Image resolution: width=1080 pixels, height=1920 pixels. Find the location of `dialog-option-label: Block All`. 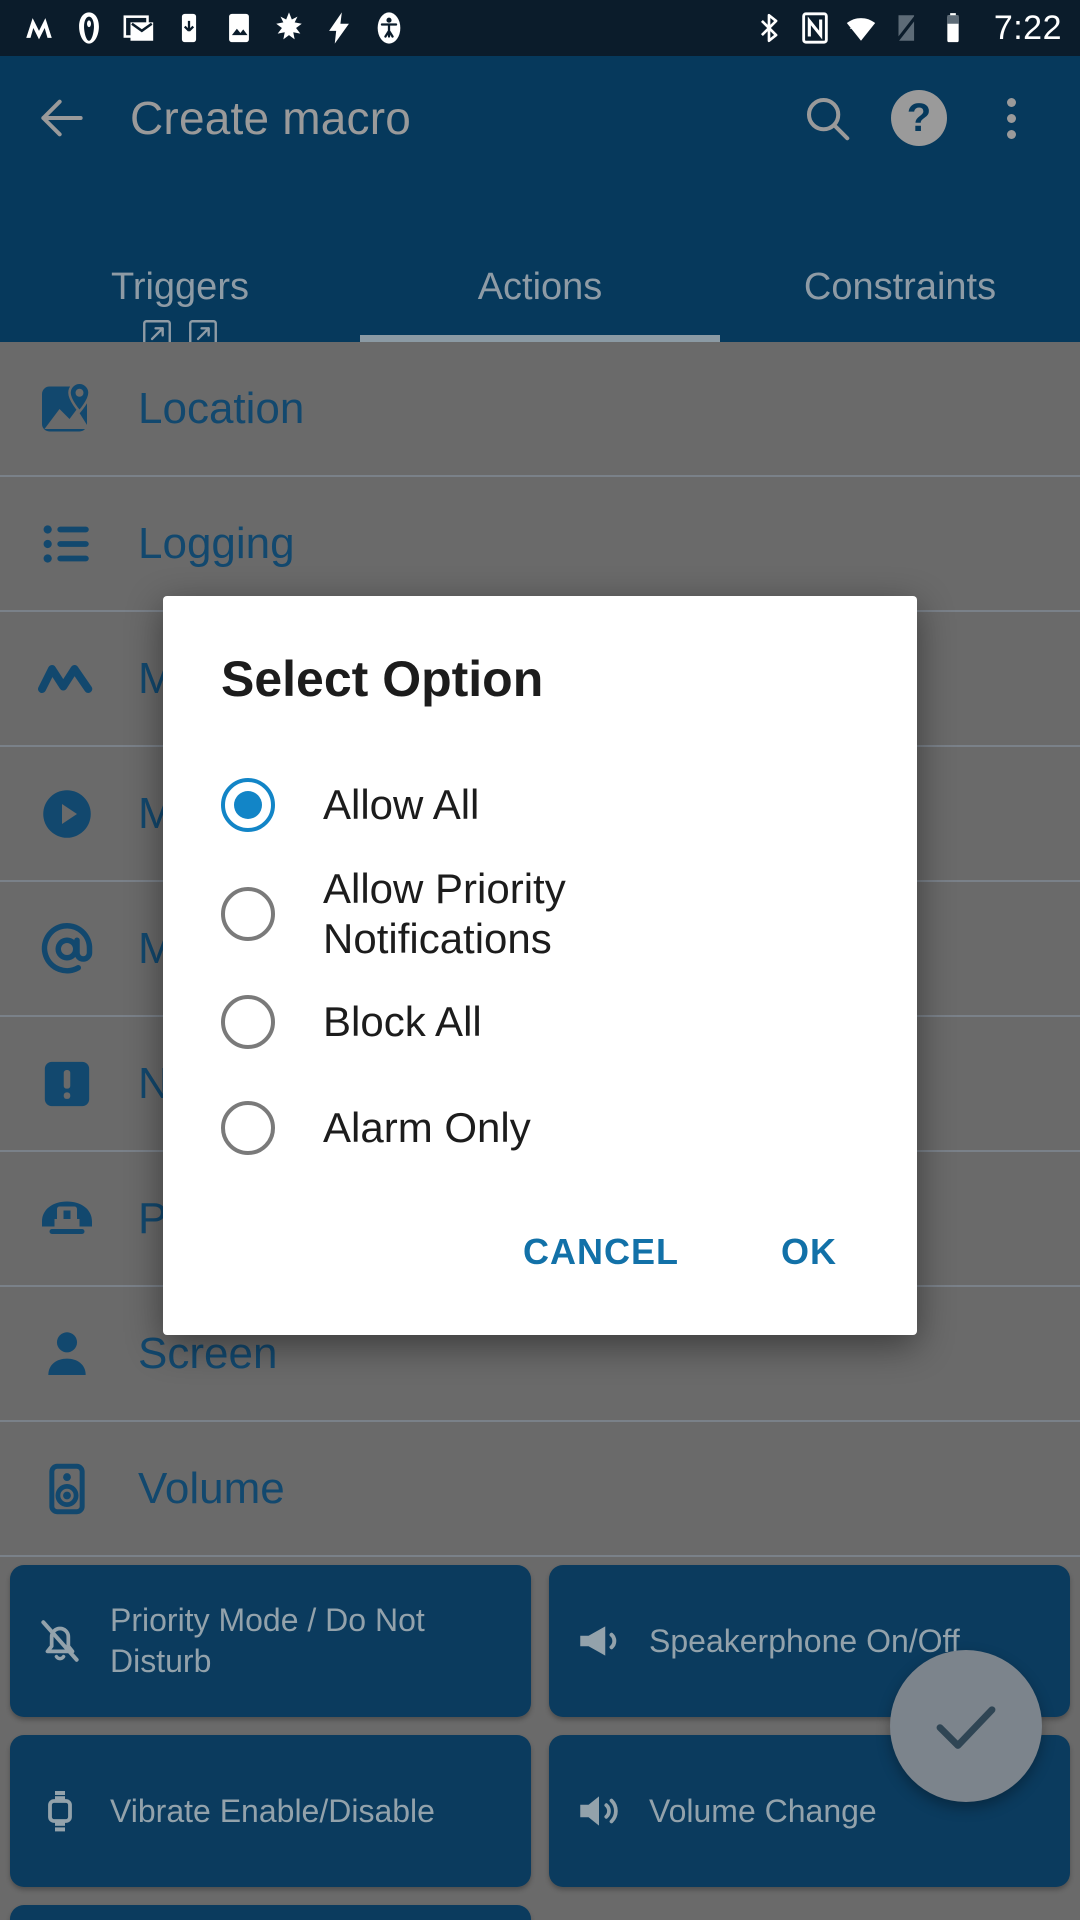

dialog-option-label: Block All is located at coordinates (402, 1022).